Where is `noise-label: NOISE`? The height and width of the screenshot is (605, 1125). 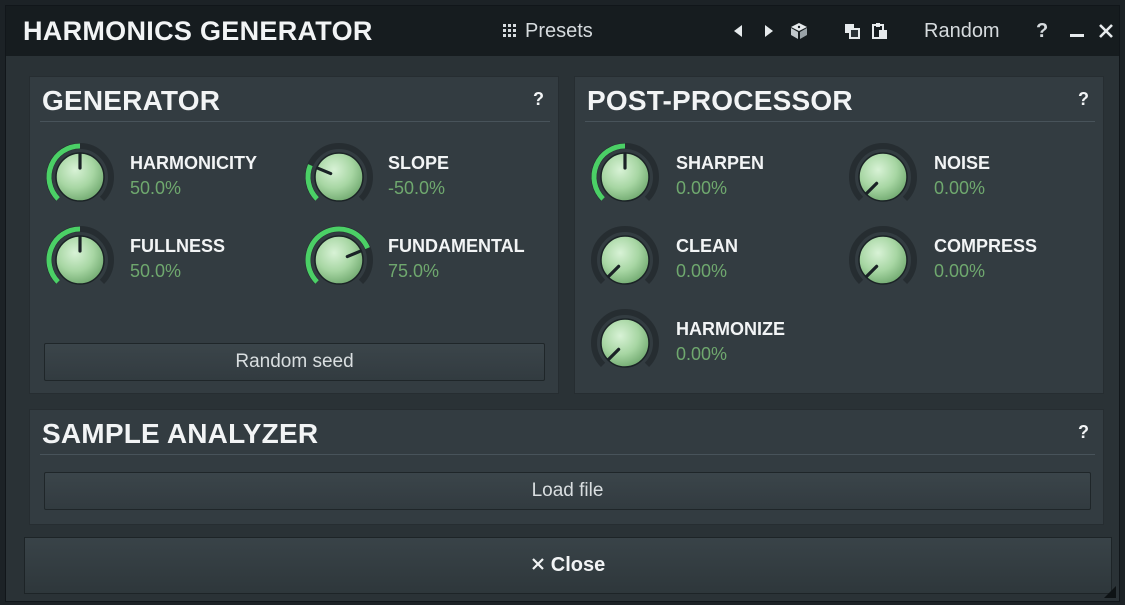
noise-label: NOISE is located at coordinates (962, 163).